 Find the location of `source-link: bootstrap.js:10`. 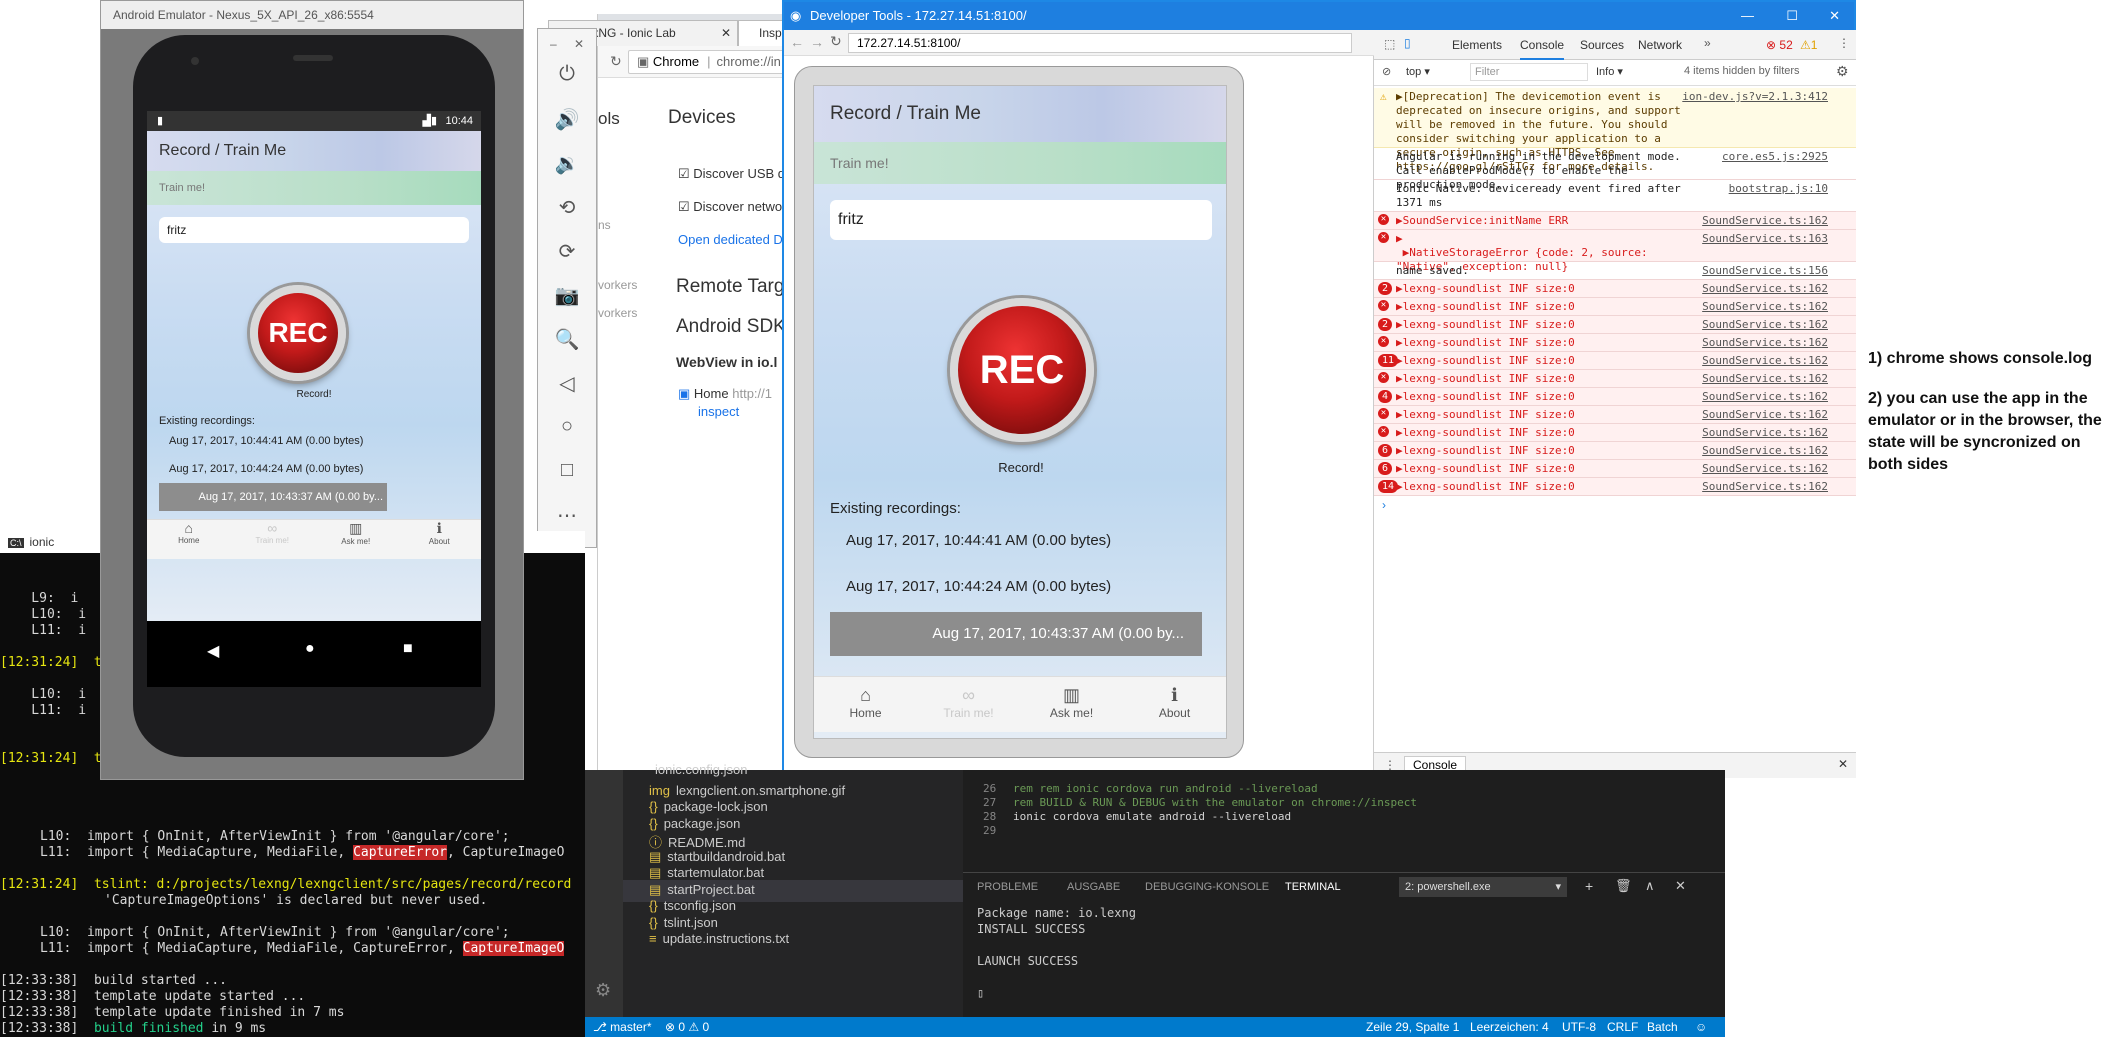

source-link: bootstrap.js:10 is located at coordinates (1778, 188).